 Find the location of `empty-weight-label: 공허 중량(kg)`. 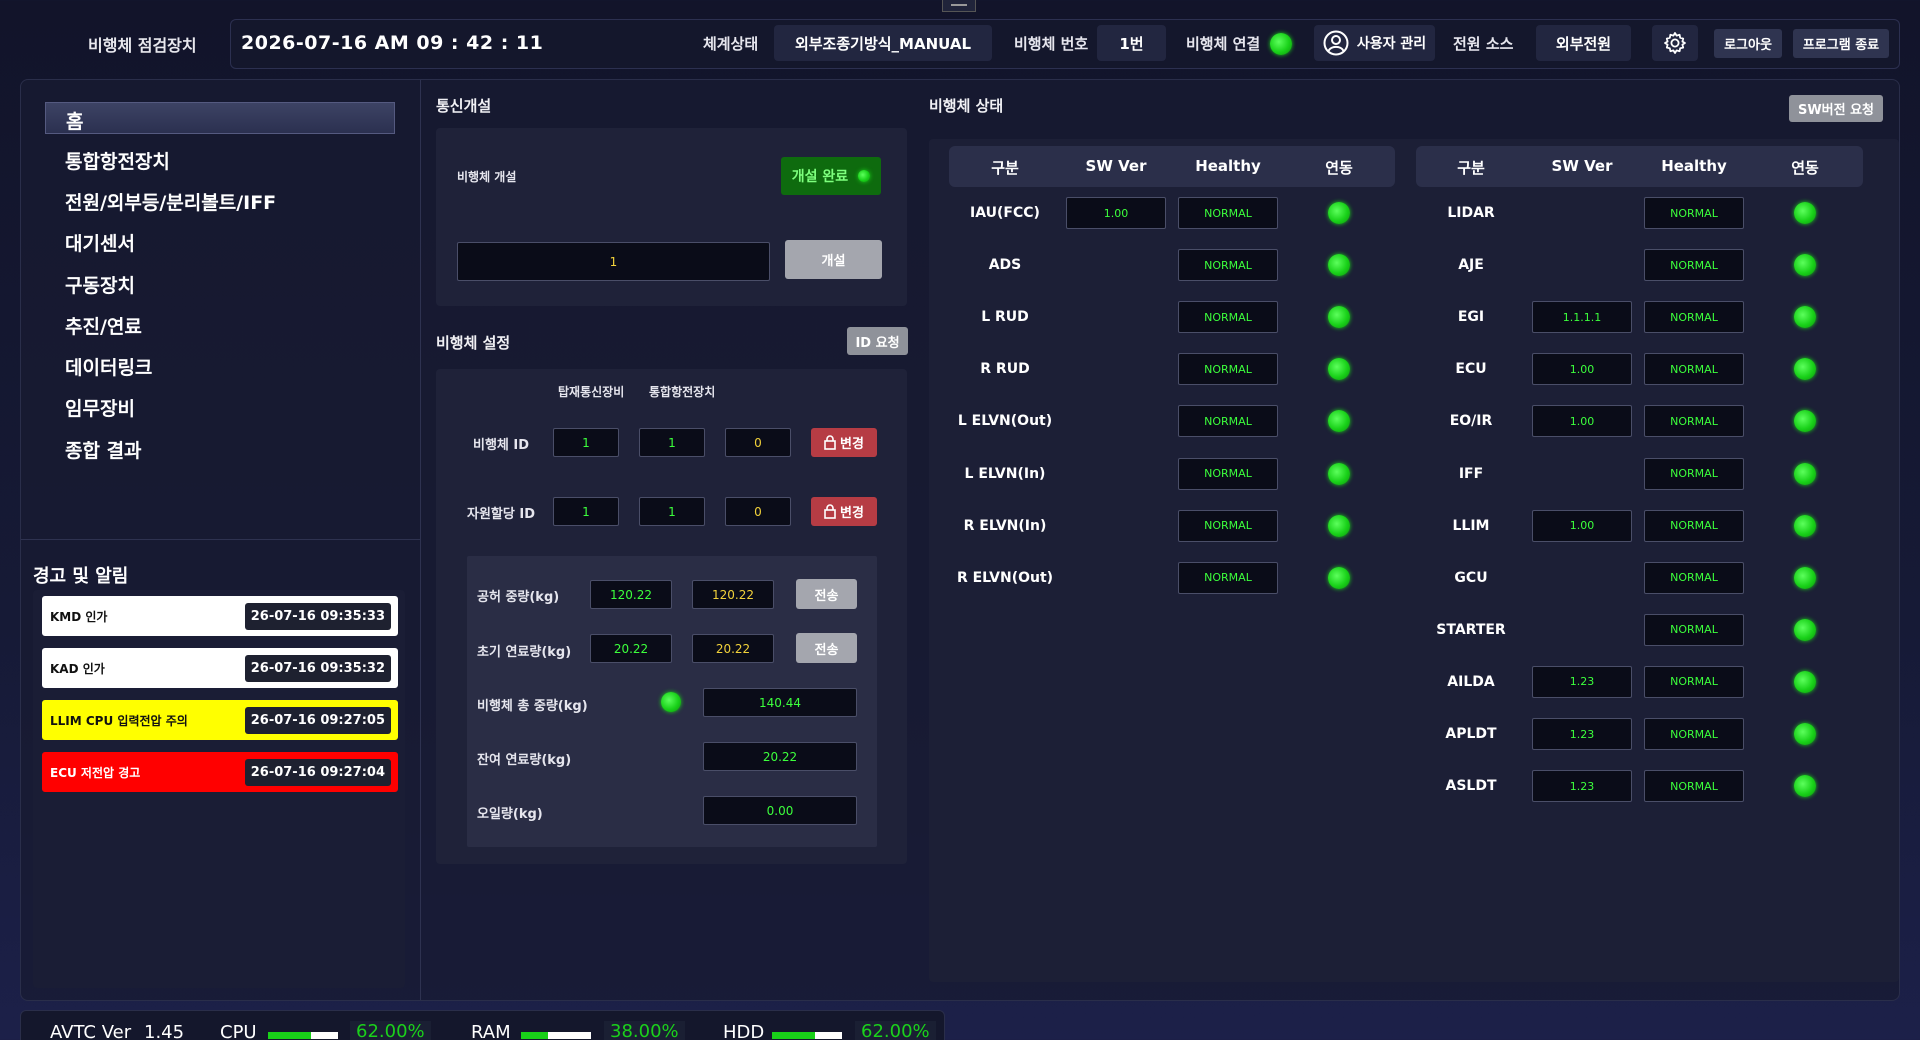

empty-weight-label: 공허 중량(kg) is located at coordinates (518, 597).